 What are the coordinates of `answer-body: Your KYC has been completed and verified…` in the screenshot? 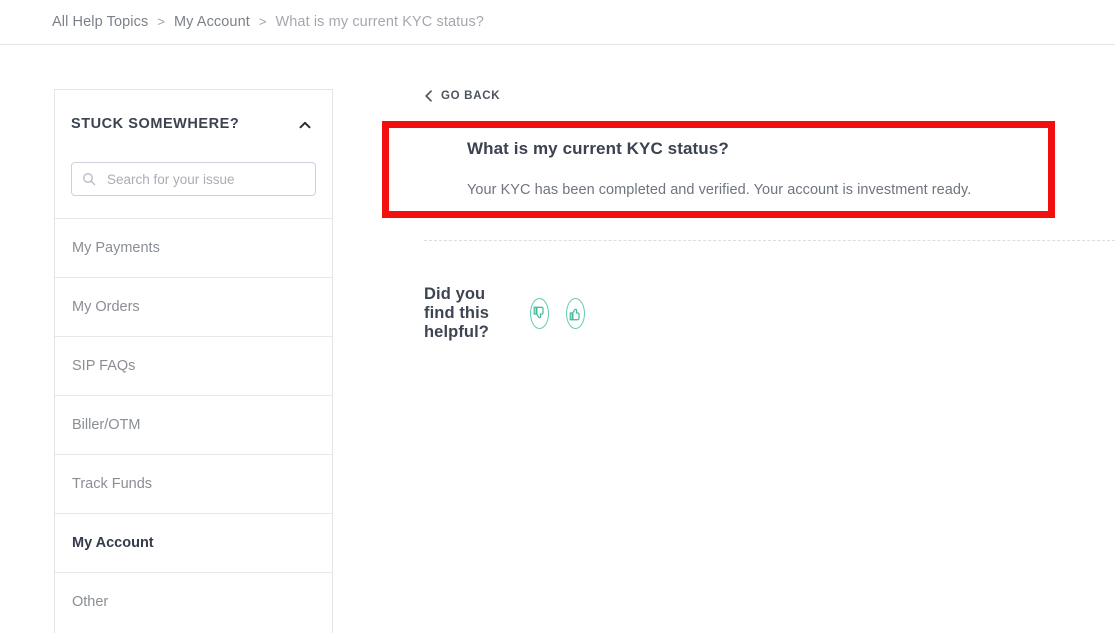 It's located at (719, 190).